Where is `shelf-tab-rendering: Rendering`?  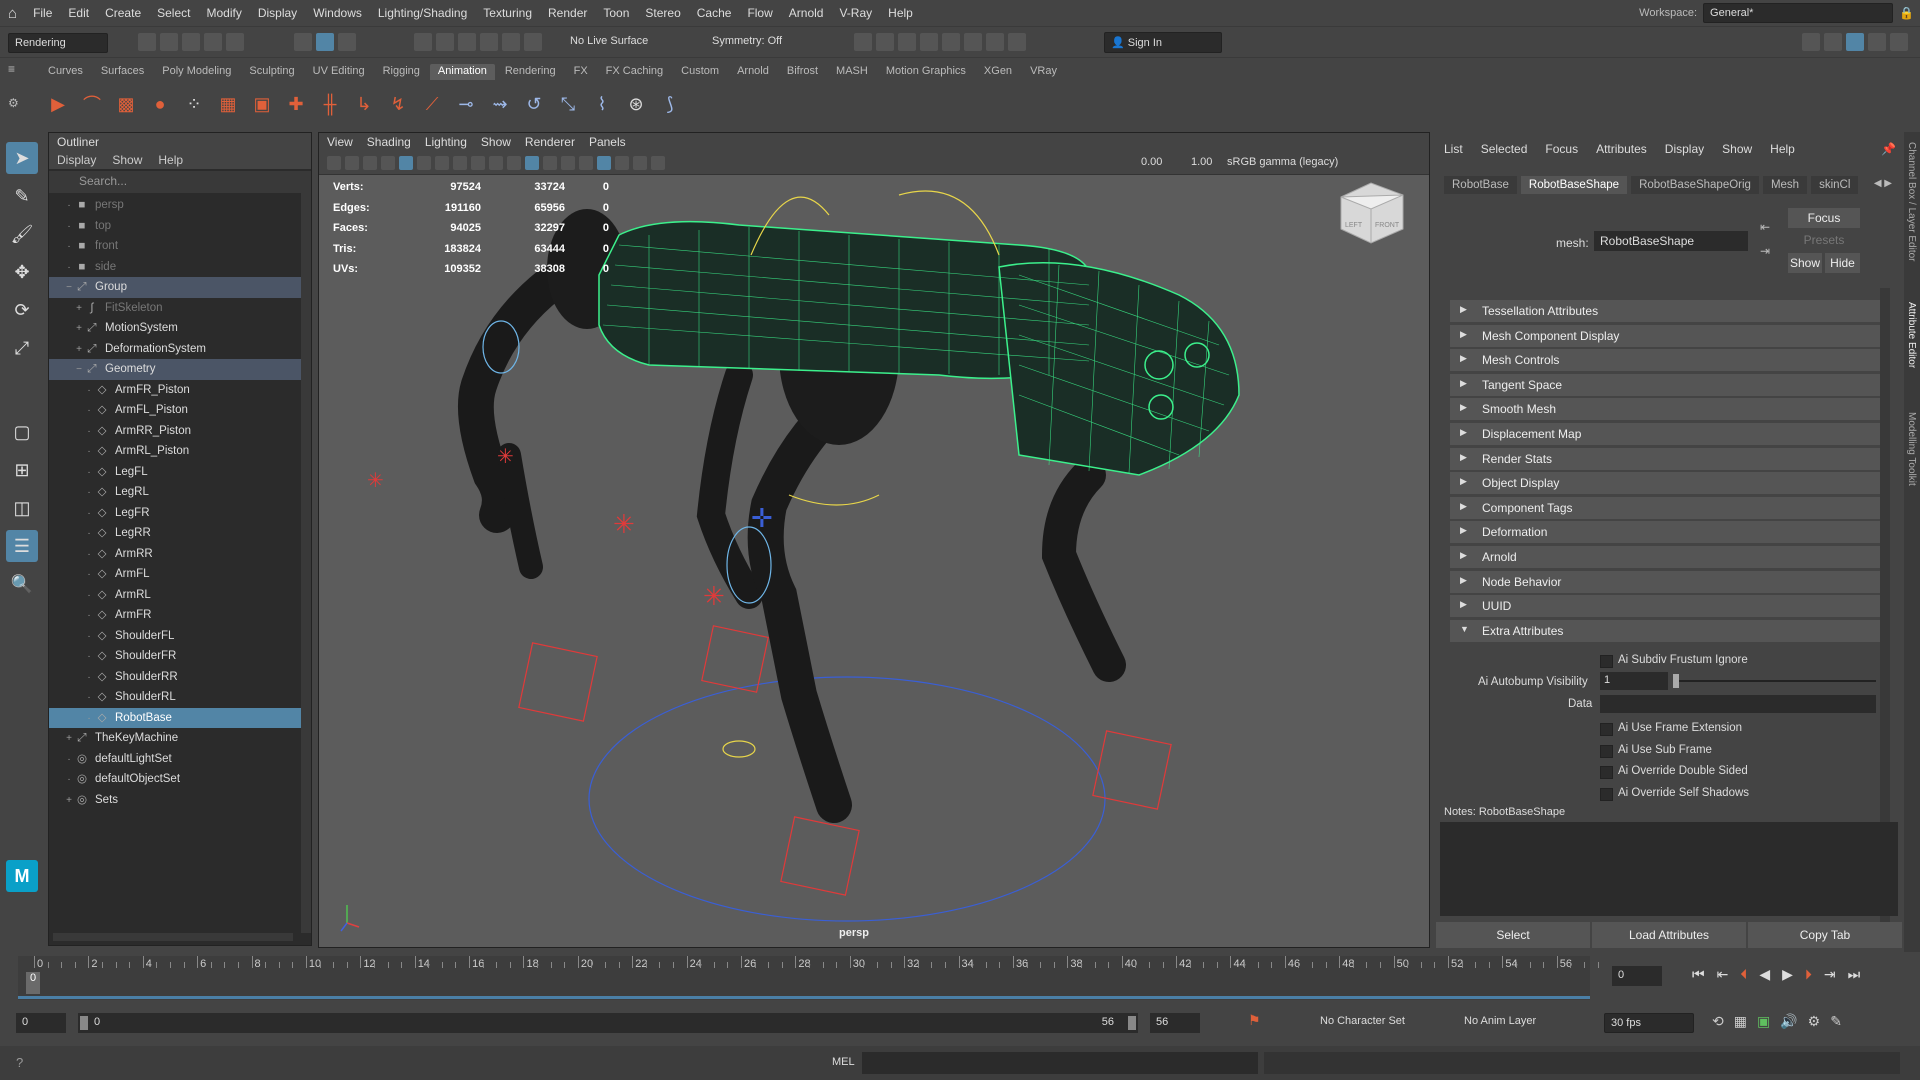 shelf-tab-rendering: Rendering is located at coordinates (530, 72).